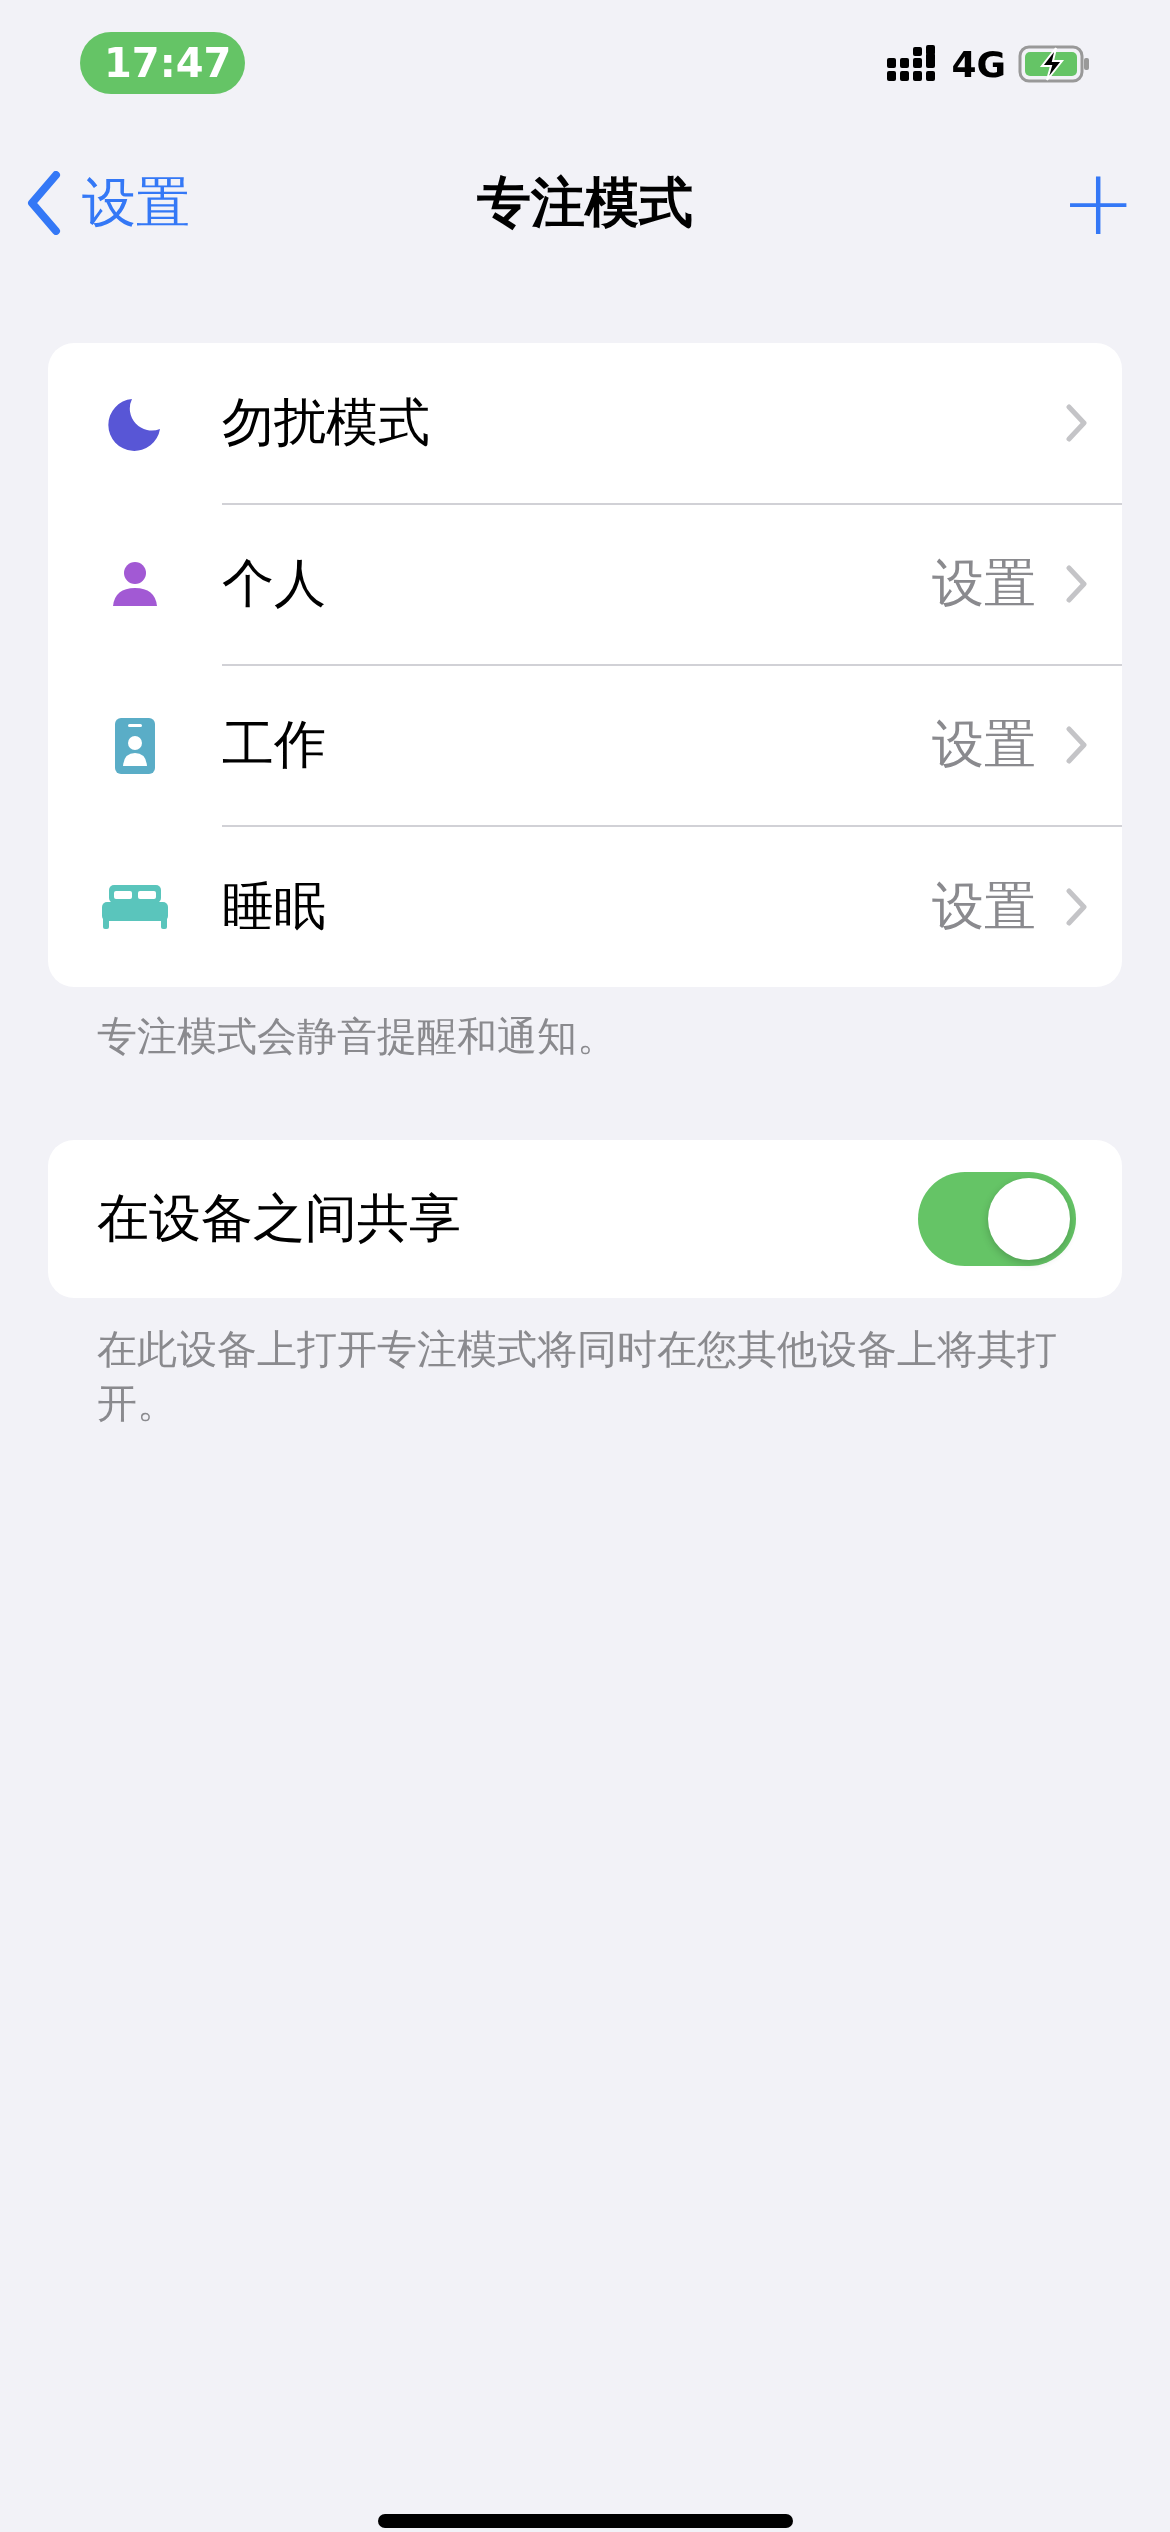  I want to click on status-time: 17:47, so click(162, 63).